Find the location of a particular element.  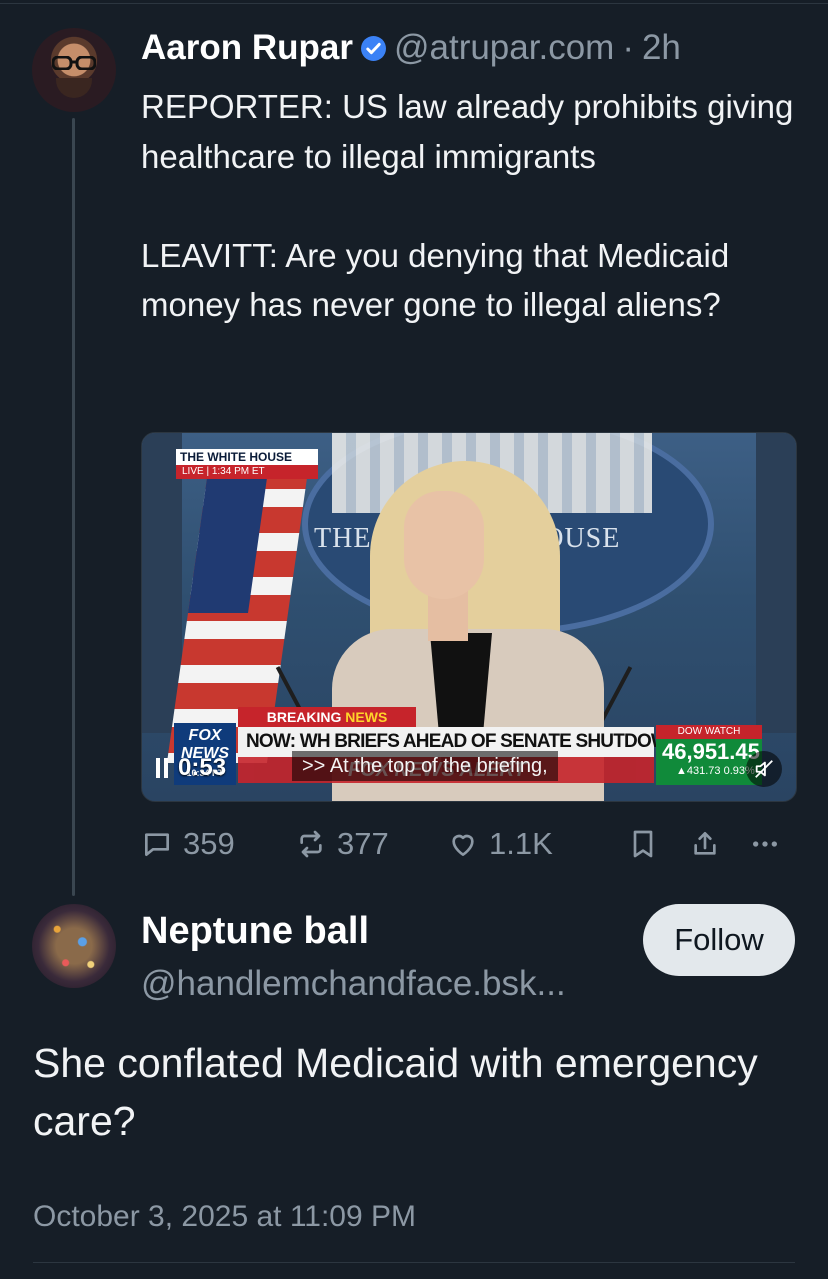

thread-line is located at coordinates (73, 507).